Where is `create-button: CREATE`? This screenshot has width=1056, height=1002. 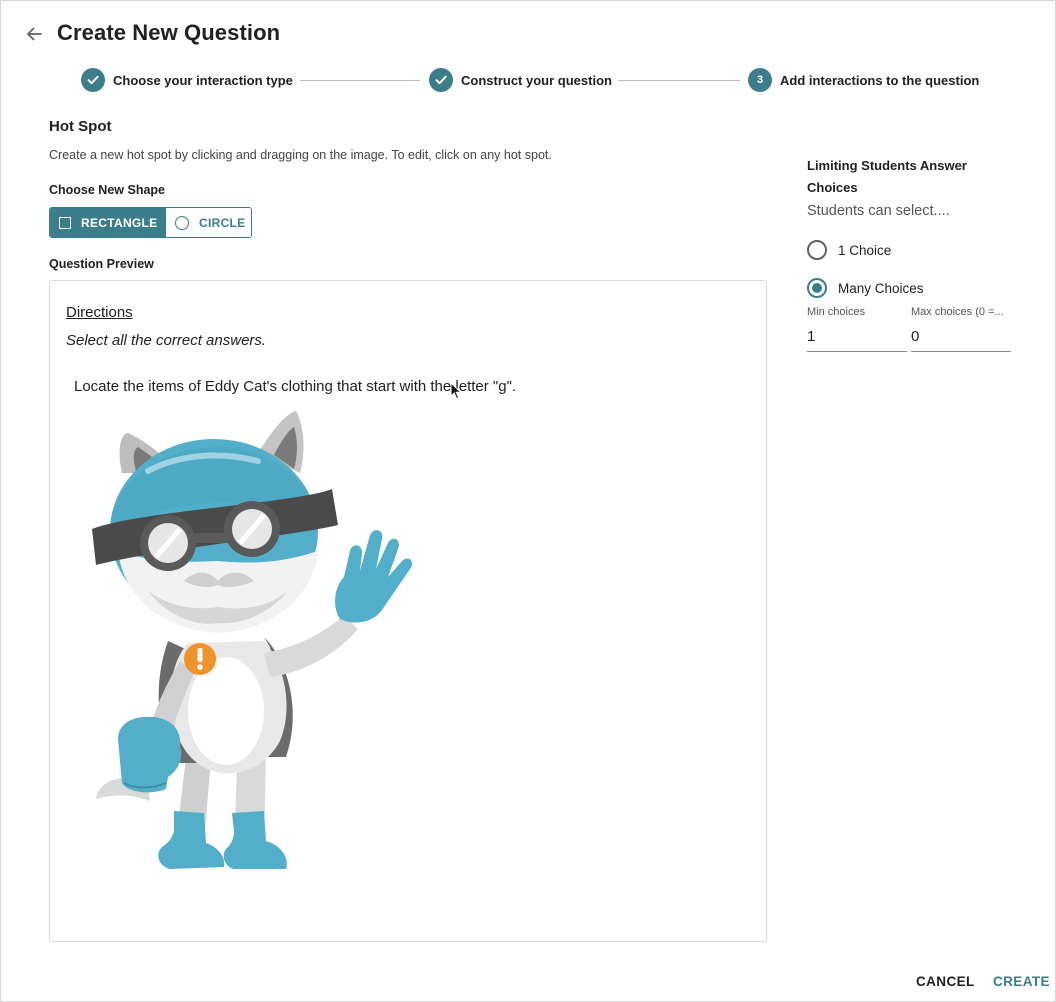 create-button: CREATE is located at coordinates (1021, 981).